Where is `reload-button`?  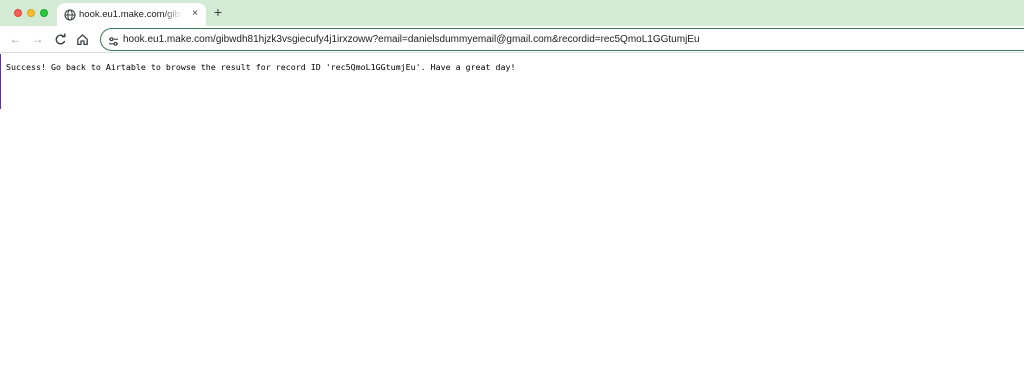
reload-button is located at coordinates (60, 39).